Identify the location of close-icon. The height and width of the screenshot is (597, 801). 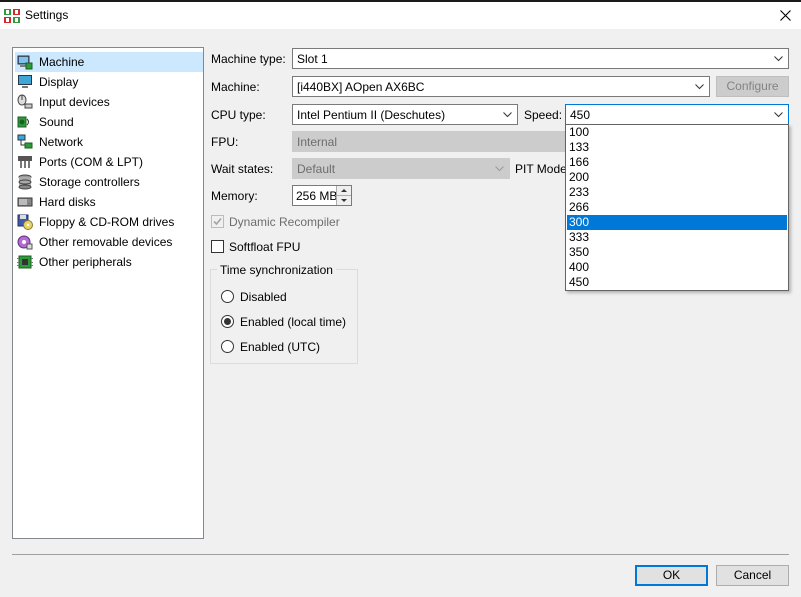
(785, 15).